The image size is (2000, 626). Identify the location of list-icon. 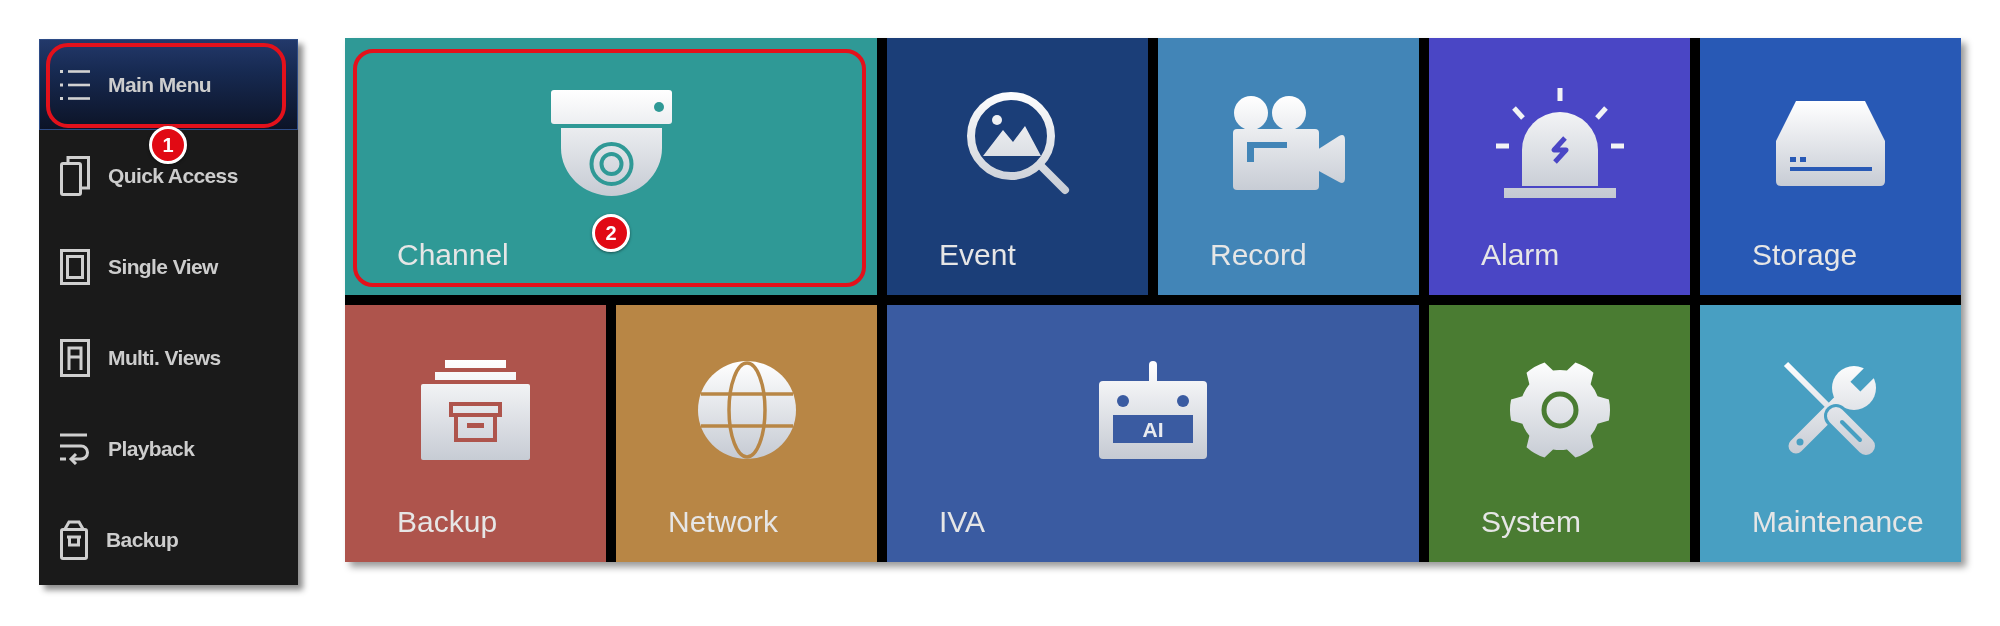
(75, 84).